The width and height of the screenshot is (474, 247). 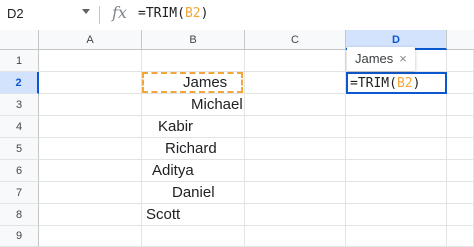 What do you see at coordinates (396, 171) in the screenshot?
I see `grid-cell-d6` at bounding box center [396, 171].